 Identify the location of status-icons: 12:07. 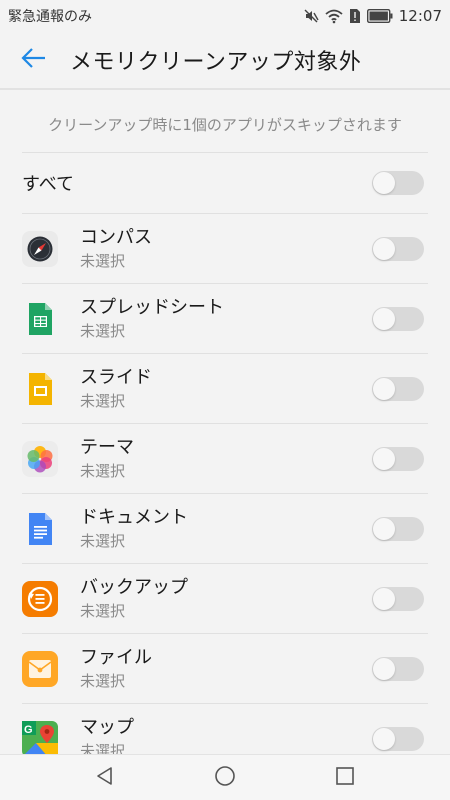
(372, 16).